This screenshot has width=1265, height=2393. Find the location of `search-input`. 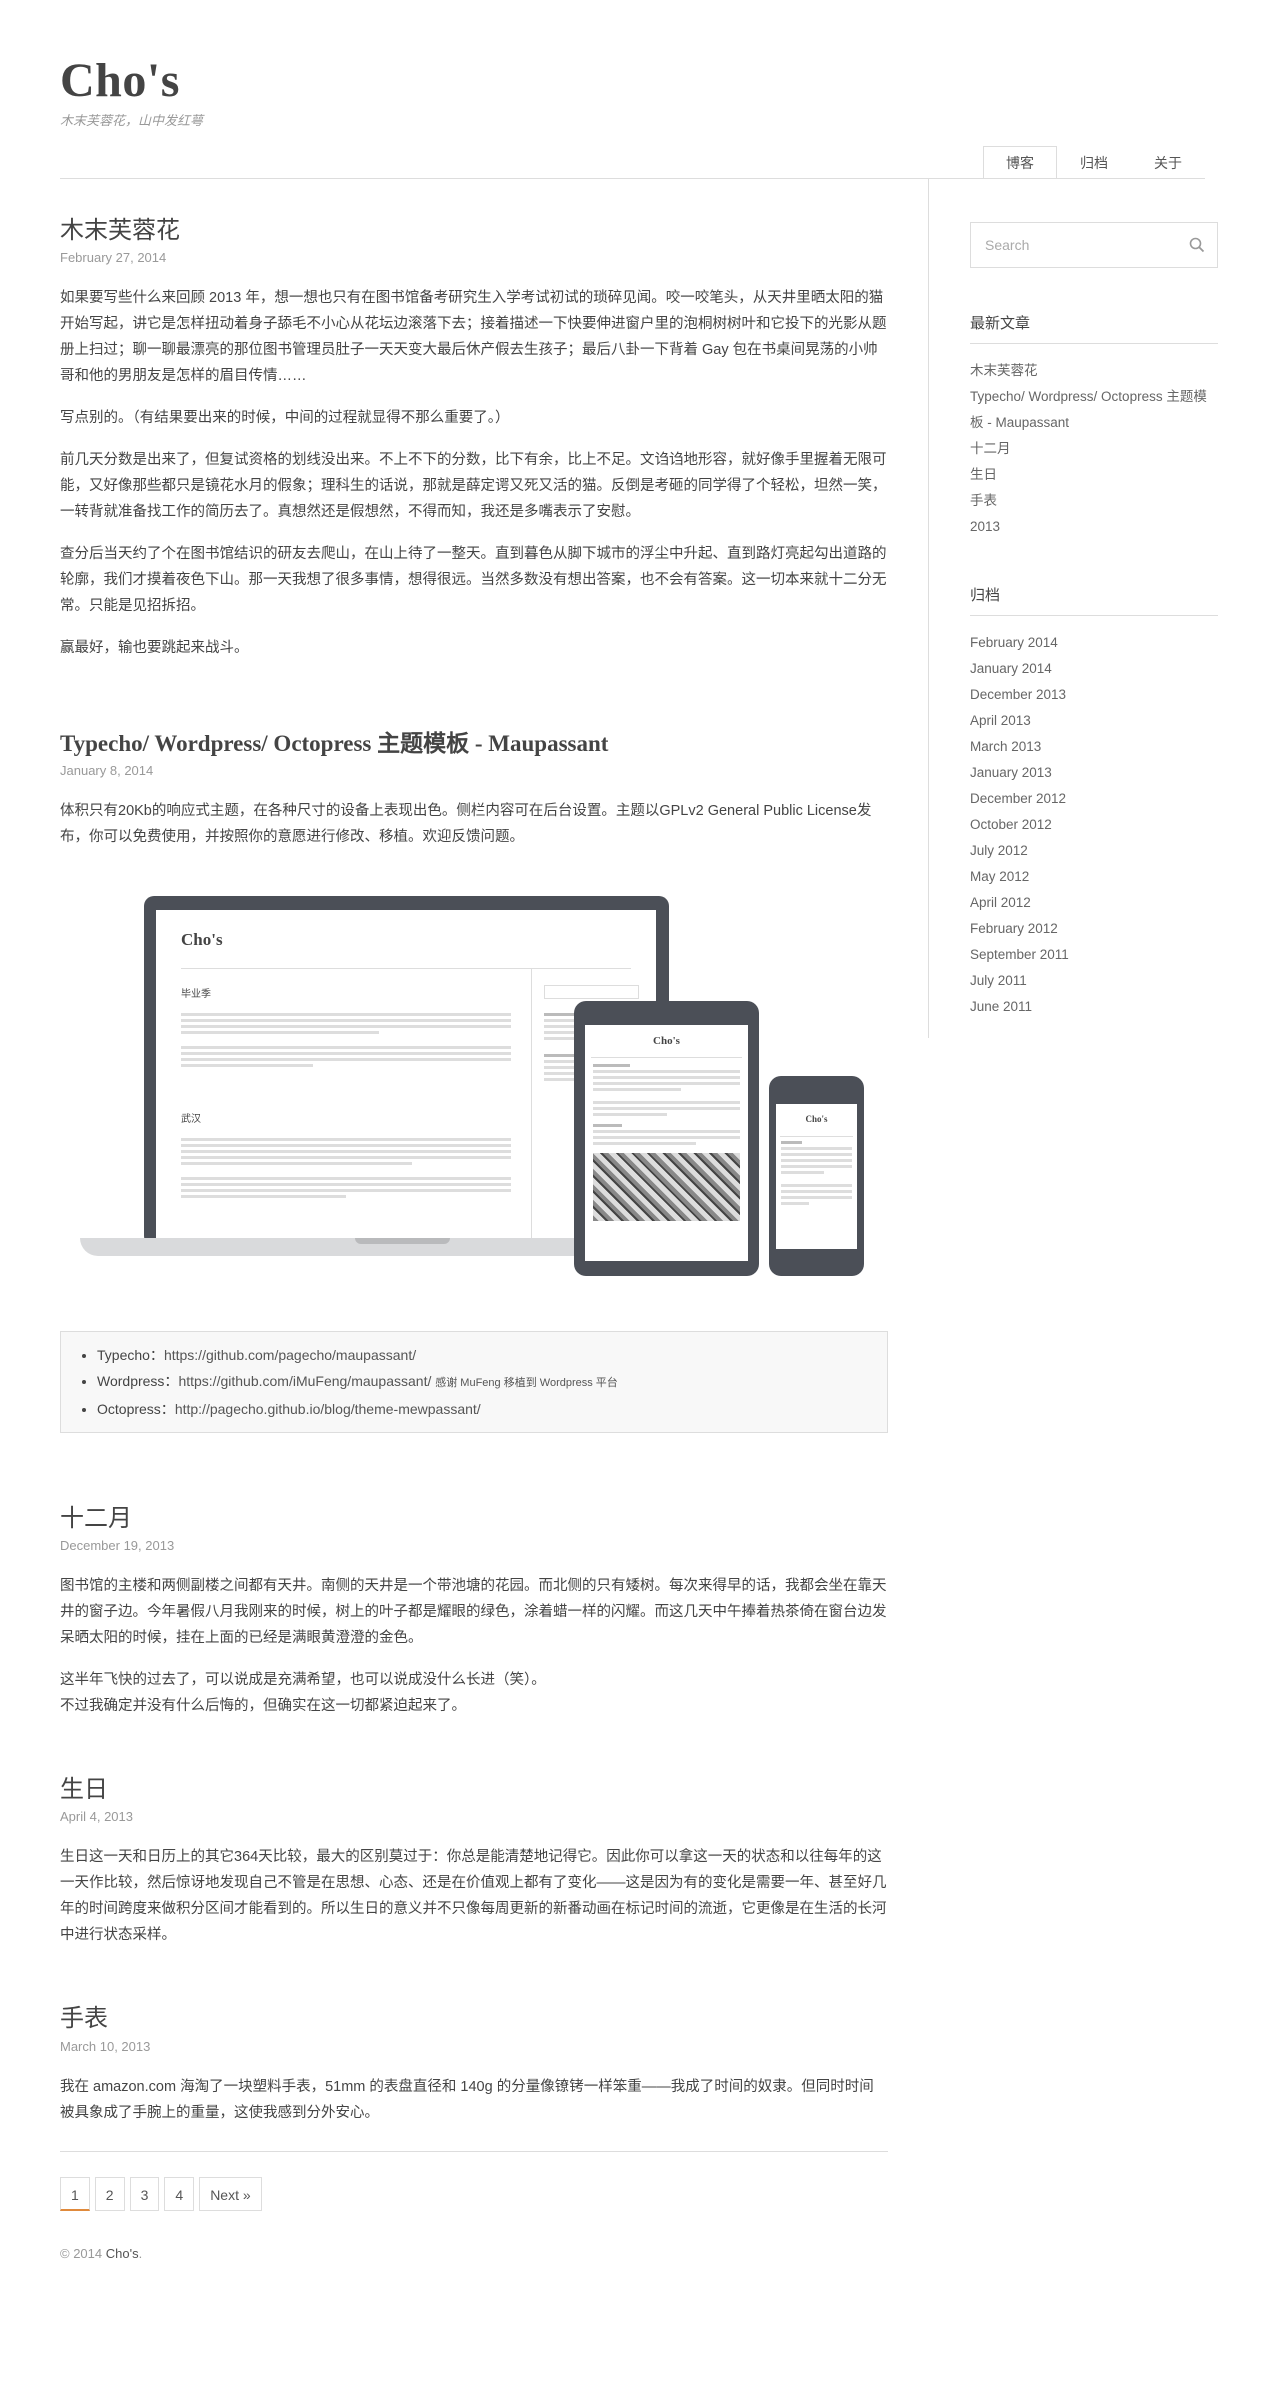

search-input is located at coordinates (1080, 245).